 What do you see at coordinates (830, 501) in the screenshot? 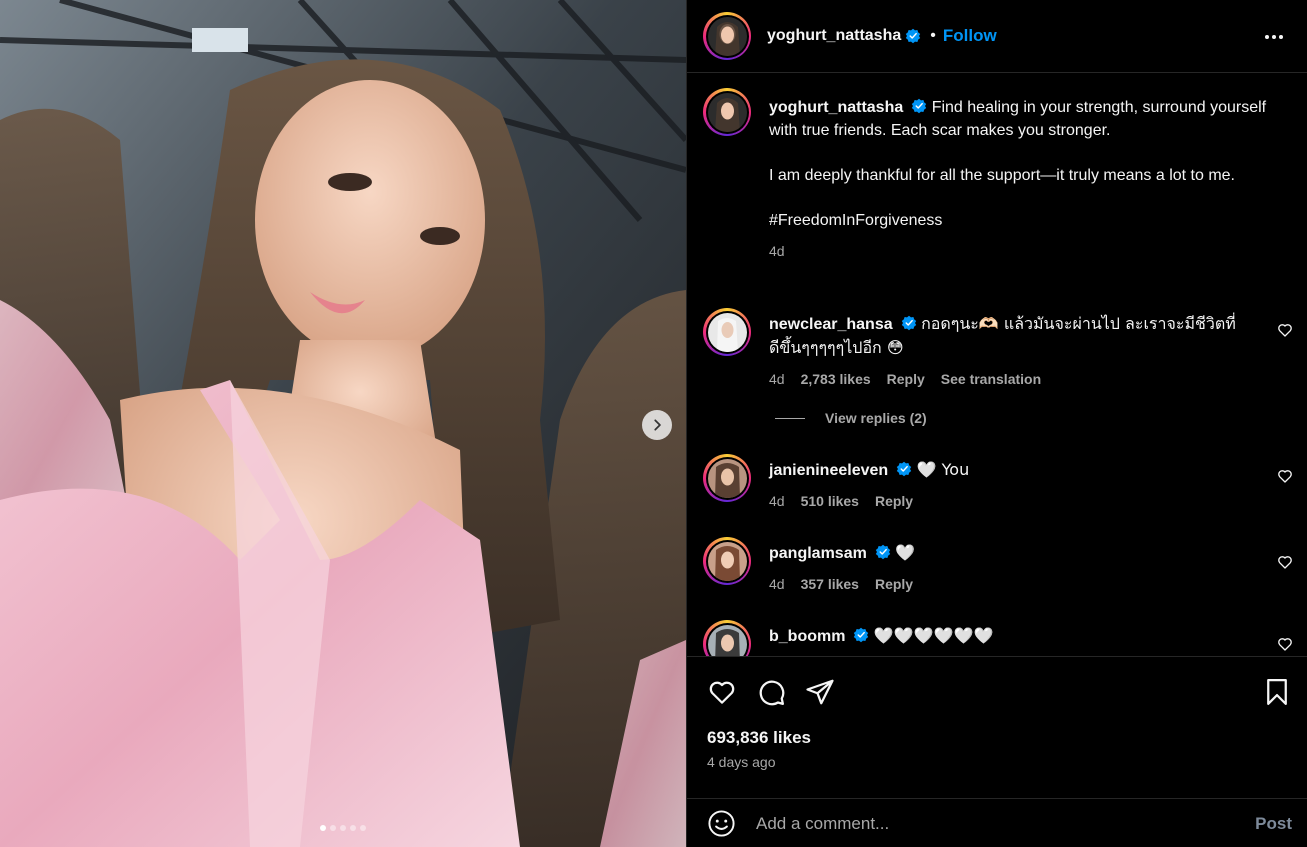
I see `comment-likes: 510 likes` at bounding box center [830, 501].